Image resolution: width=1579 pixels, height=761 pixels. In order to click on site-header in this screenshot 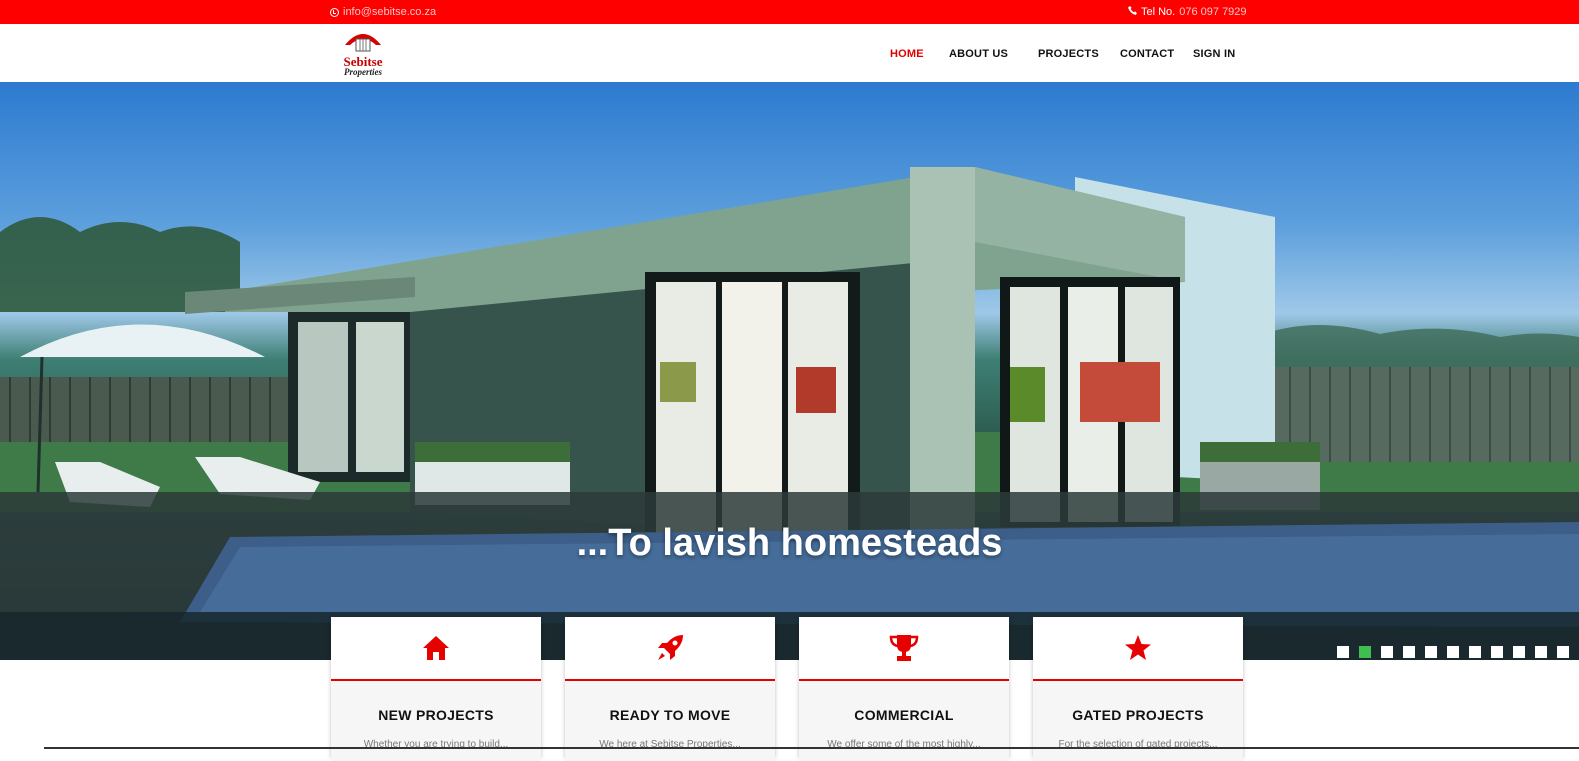, I will do `click(789, 53)`.